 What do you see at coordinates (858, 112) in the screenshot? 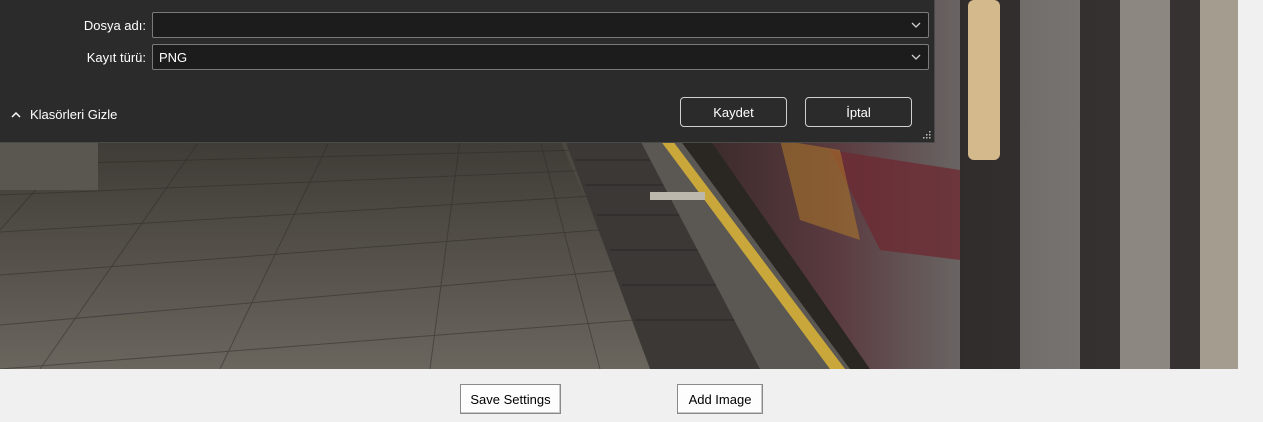
I see `cancel-button: İptal` at bounding box center [858, 112].